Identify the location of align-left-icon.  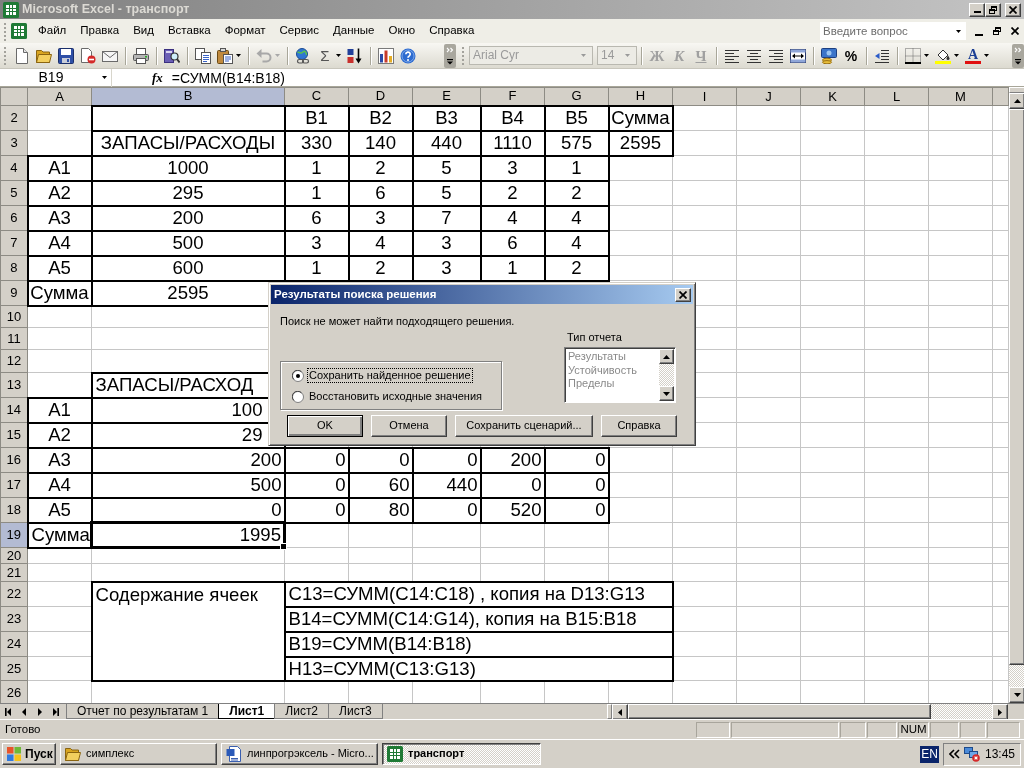
(732, 55).